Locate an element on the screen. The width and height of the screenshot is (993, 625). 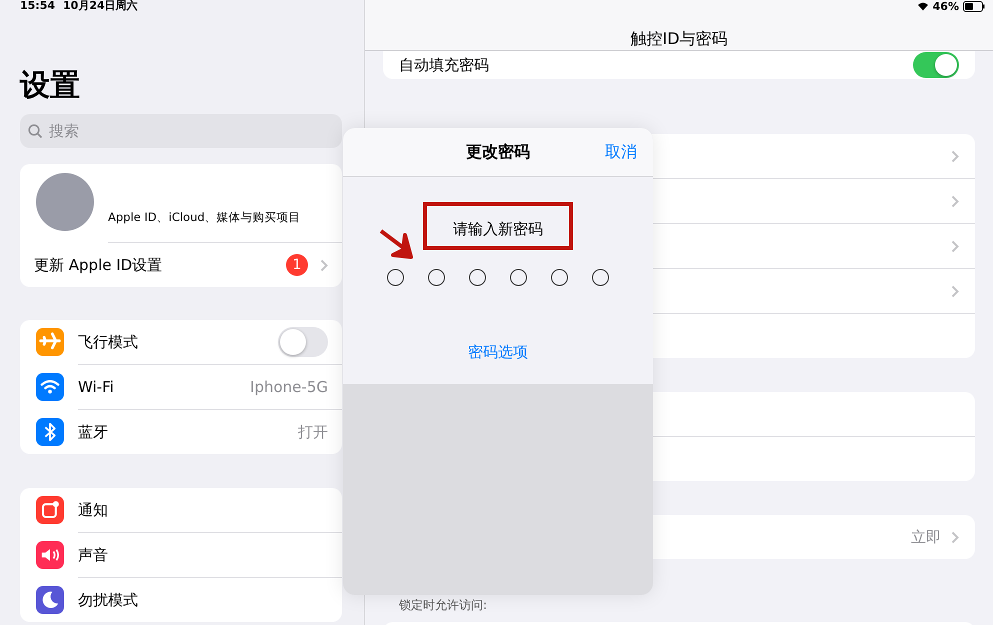
settings-item-label: 勿扰模式 is located at coordinates (108, 600).